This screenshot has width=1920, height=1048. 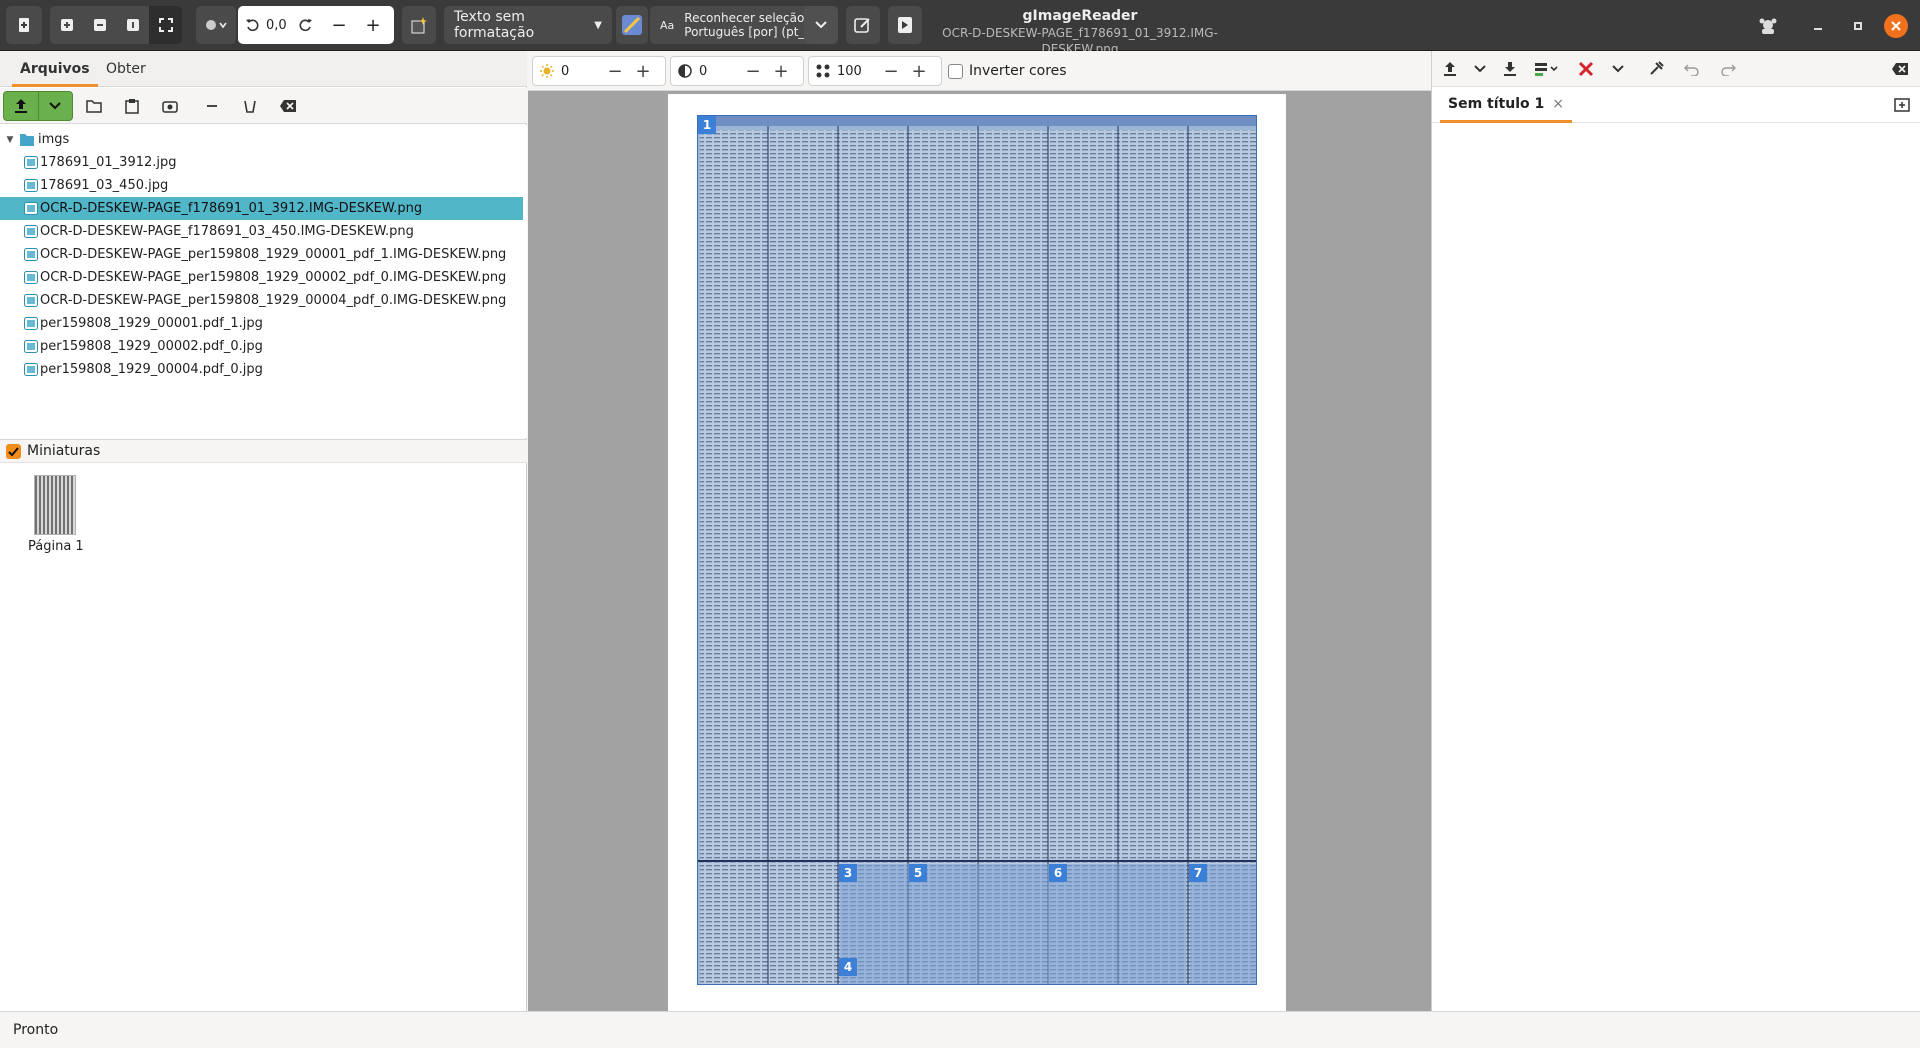 I want to click on contrast-increase-button: +, so click(x=781, y=71).